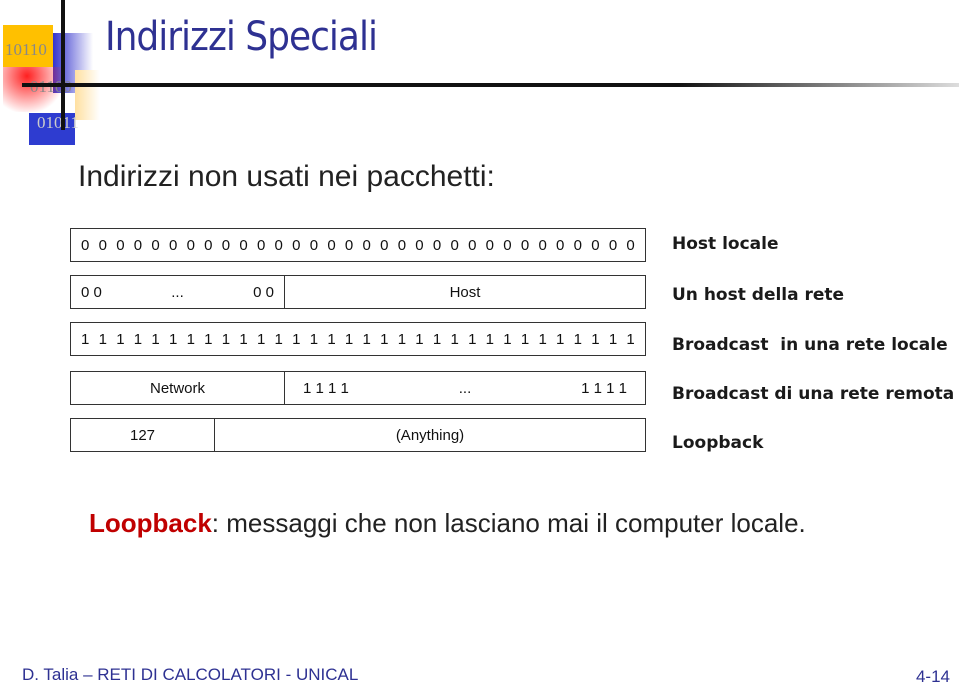 Image resolution: width=959 pixels, height=687 pixels. What do you see at coordinates (358, 435) in the screenshot?
I see `address-row-loopback: 127 (Anything)` at bounding box center [358, 435].